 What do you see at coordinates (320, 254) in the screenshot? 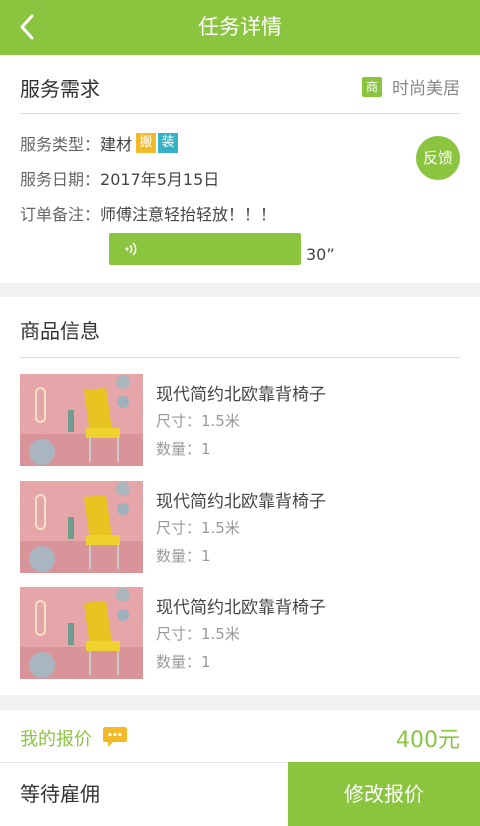
I see `voice-duration: 30”` at bounding box center [320, 254].